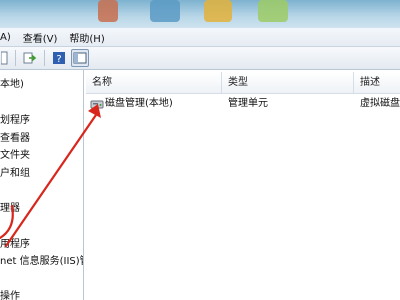 This screenshot has height=300, width=400. What do you see at coordinates (377, 83) in the screenshot?
I see `column-header-description: 描述` at bounding box center [377, 83].